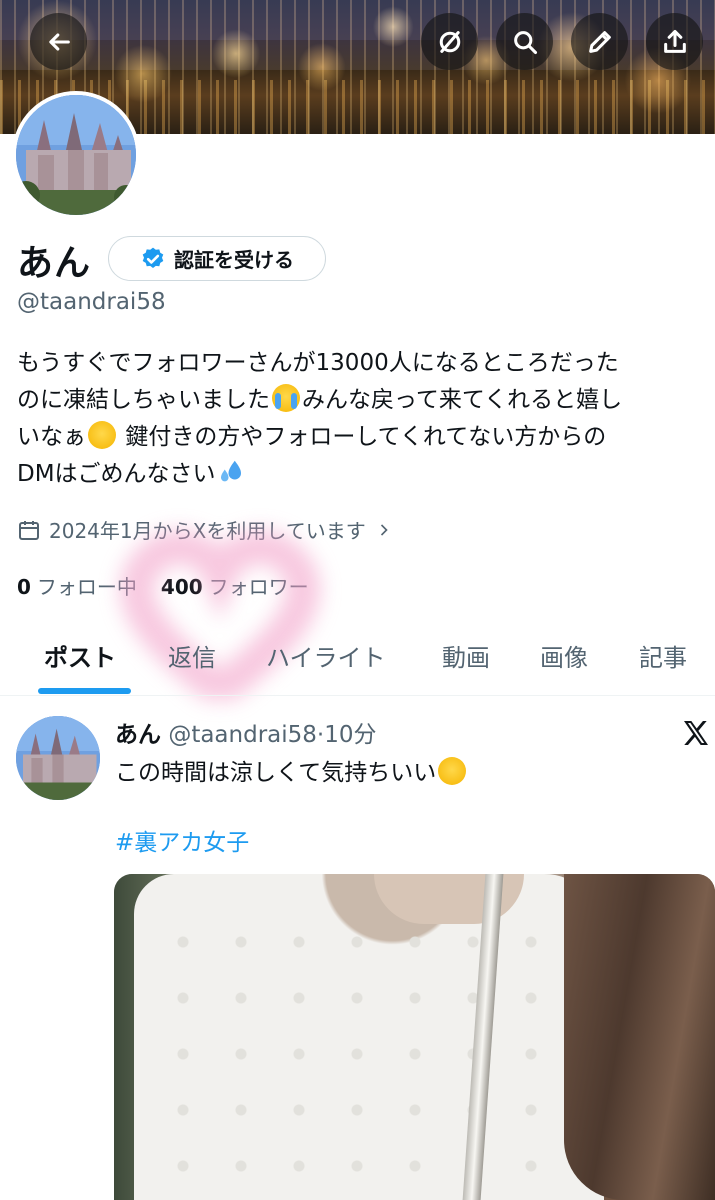  Describe the element at coordinates (234, 260) in the screenshot. I see `get-verified-label: 認証を受ける` at that location.